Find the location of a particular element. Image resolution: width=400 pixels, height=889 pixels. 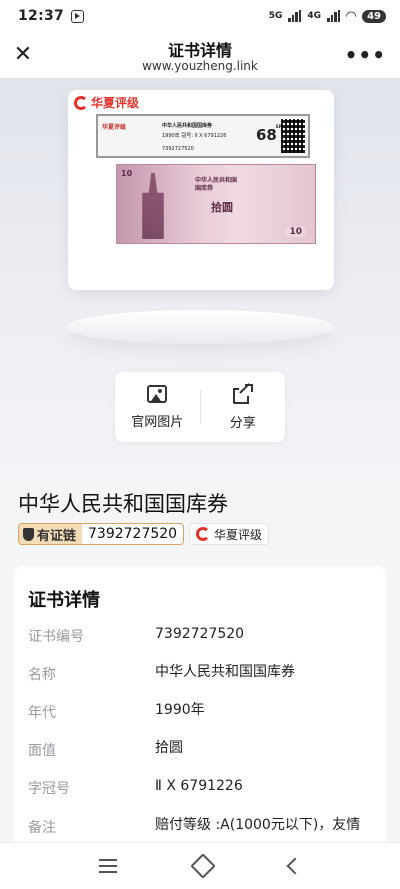

note-line-2: 国库券 is located at coordinates (204, 188).